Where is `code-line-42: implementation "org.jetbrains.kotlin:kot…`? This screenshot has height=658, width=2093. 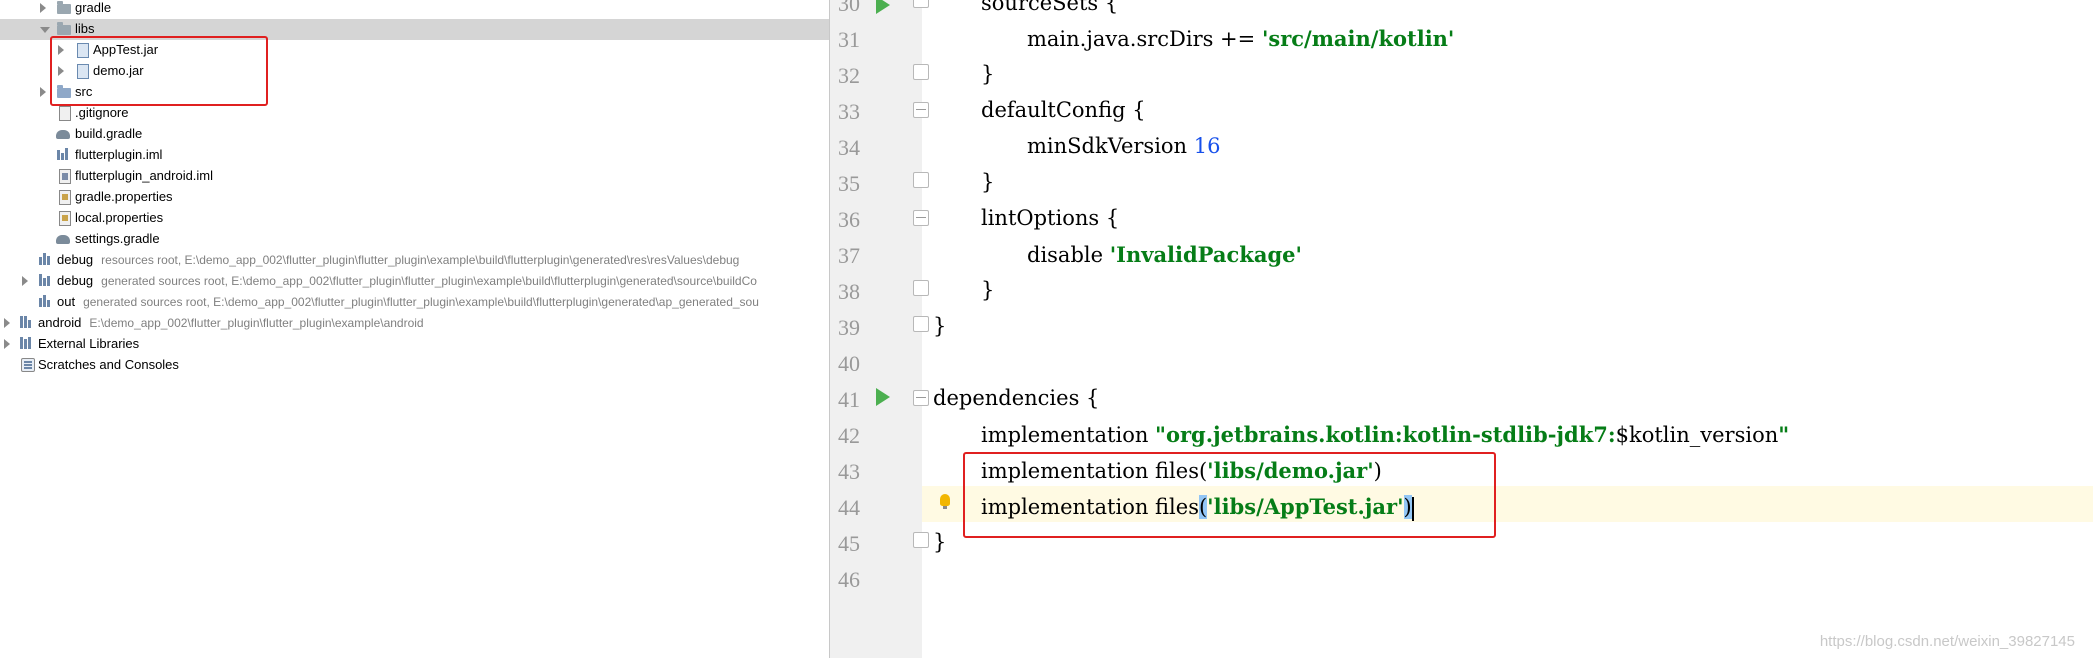
code-line-42: implementation "org.jetbrains.kotlin:kot… is located at coordinates (1385, 434).